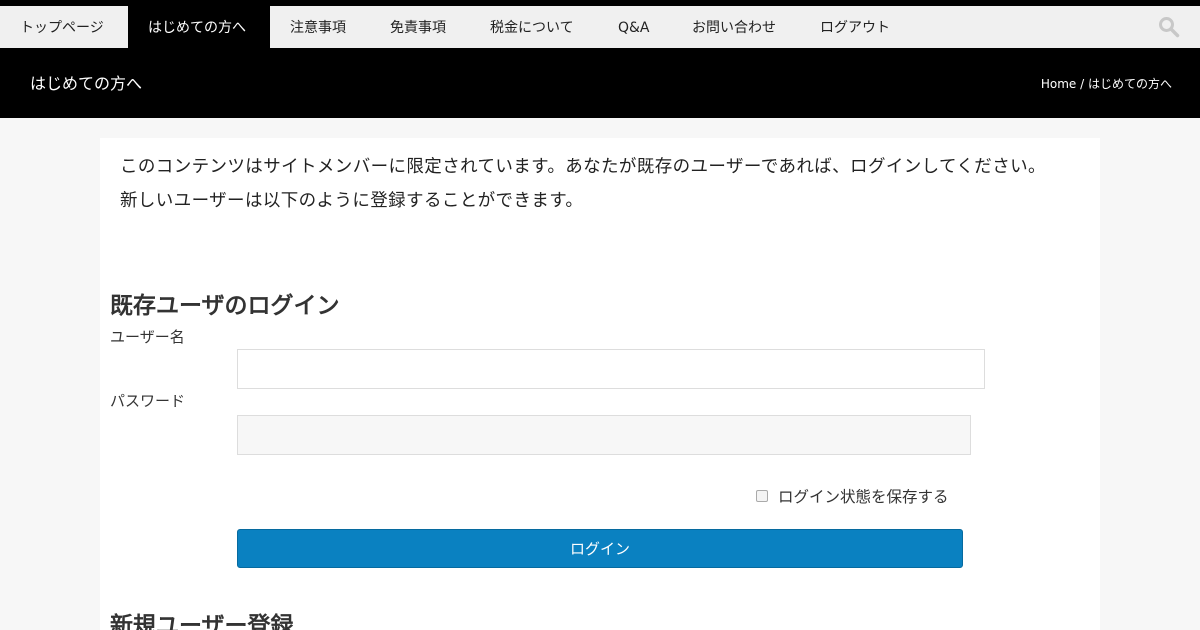 The height and width of the screenshot is (630, 1200). I want to click on remember-me: ログイン状態を保存する, so click(852, 496).